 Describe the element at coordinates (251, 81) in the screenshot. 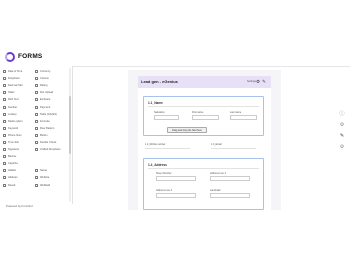

I see `settings-label: Settings` at that location.